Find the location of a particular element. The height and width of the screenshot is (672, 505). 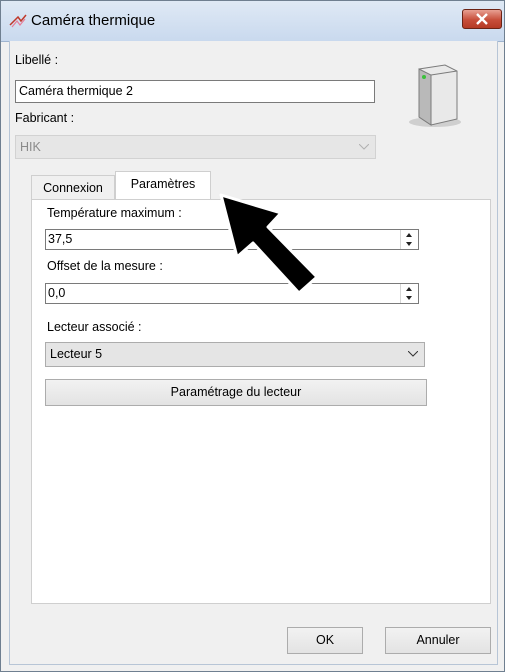

fabricant-select: HIK is located at coordinates (195, 147).